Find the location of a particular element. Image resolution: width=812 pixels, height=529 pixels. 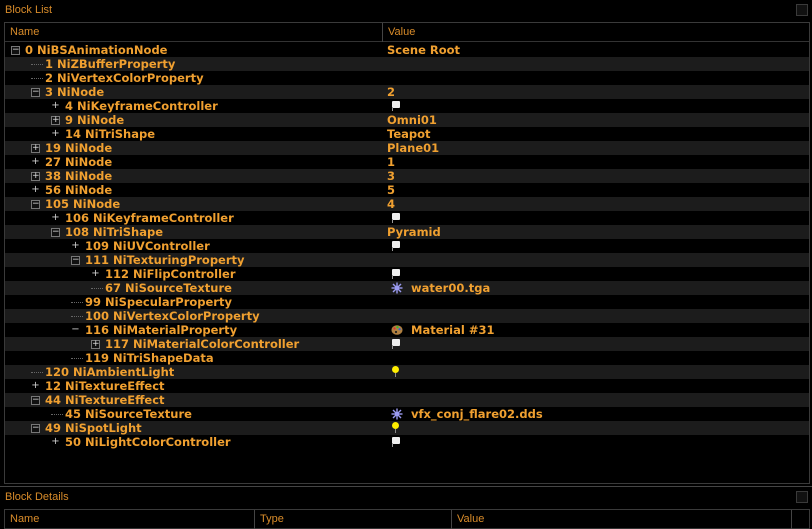

tree-row-label: 4 NiKeyframeController is located at coordinates (141, 106).